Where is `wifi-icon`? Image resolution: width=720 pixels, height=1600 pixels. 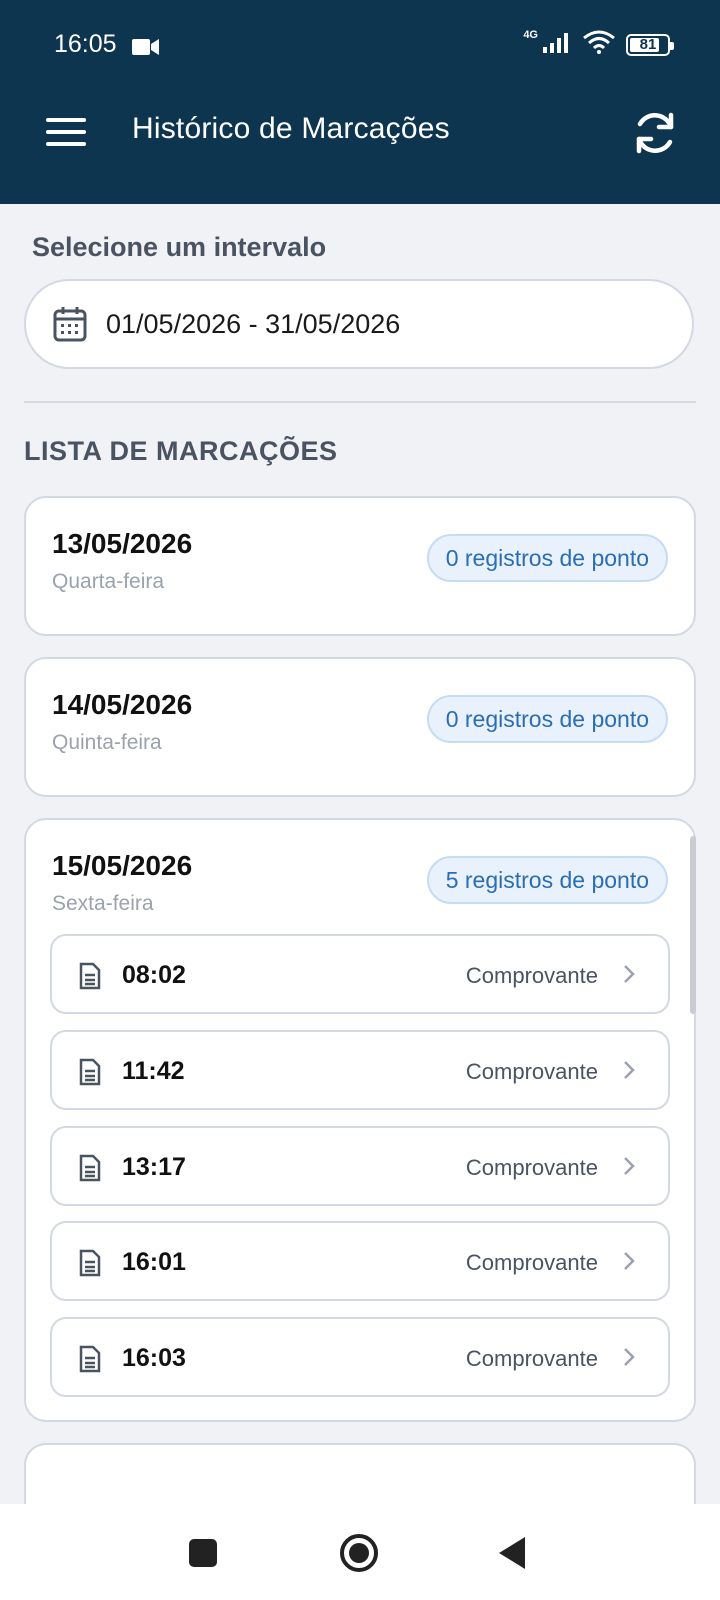
wifi-icon is located at coordinates (599, 44).